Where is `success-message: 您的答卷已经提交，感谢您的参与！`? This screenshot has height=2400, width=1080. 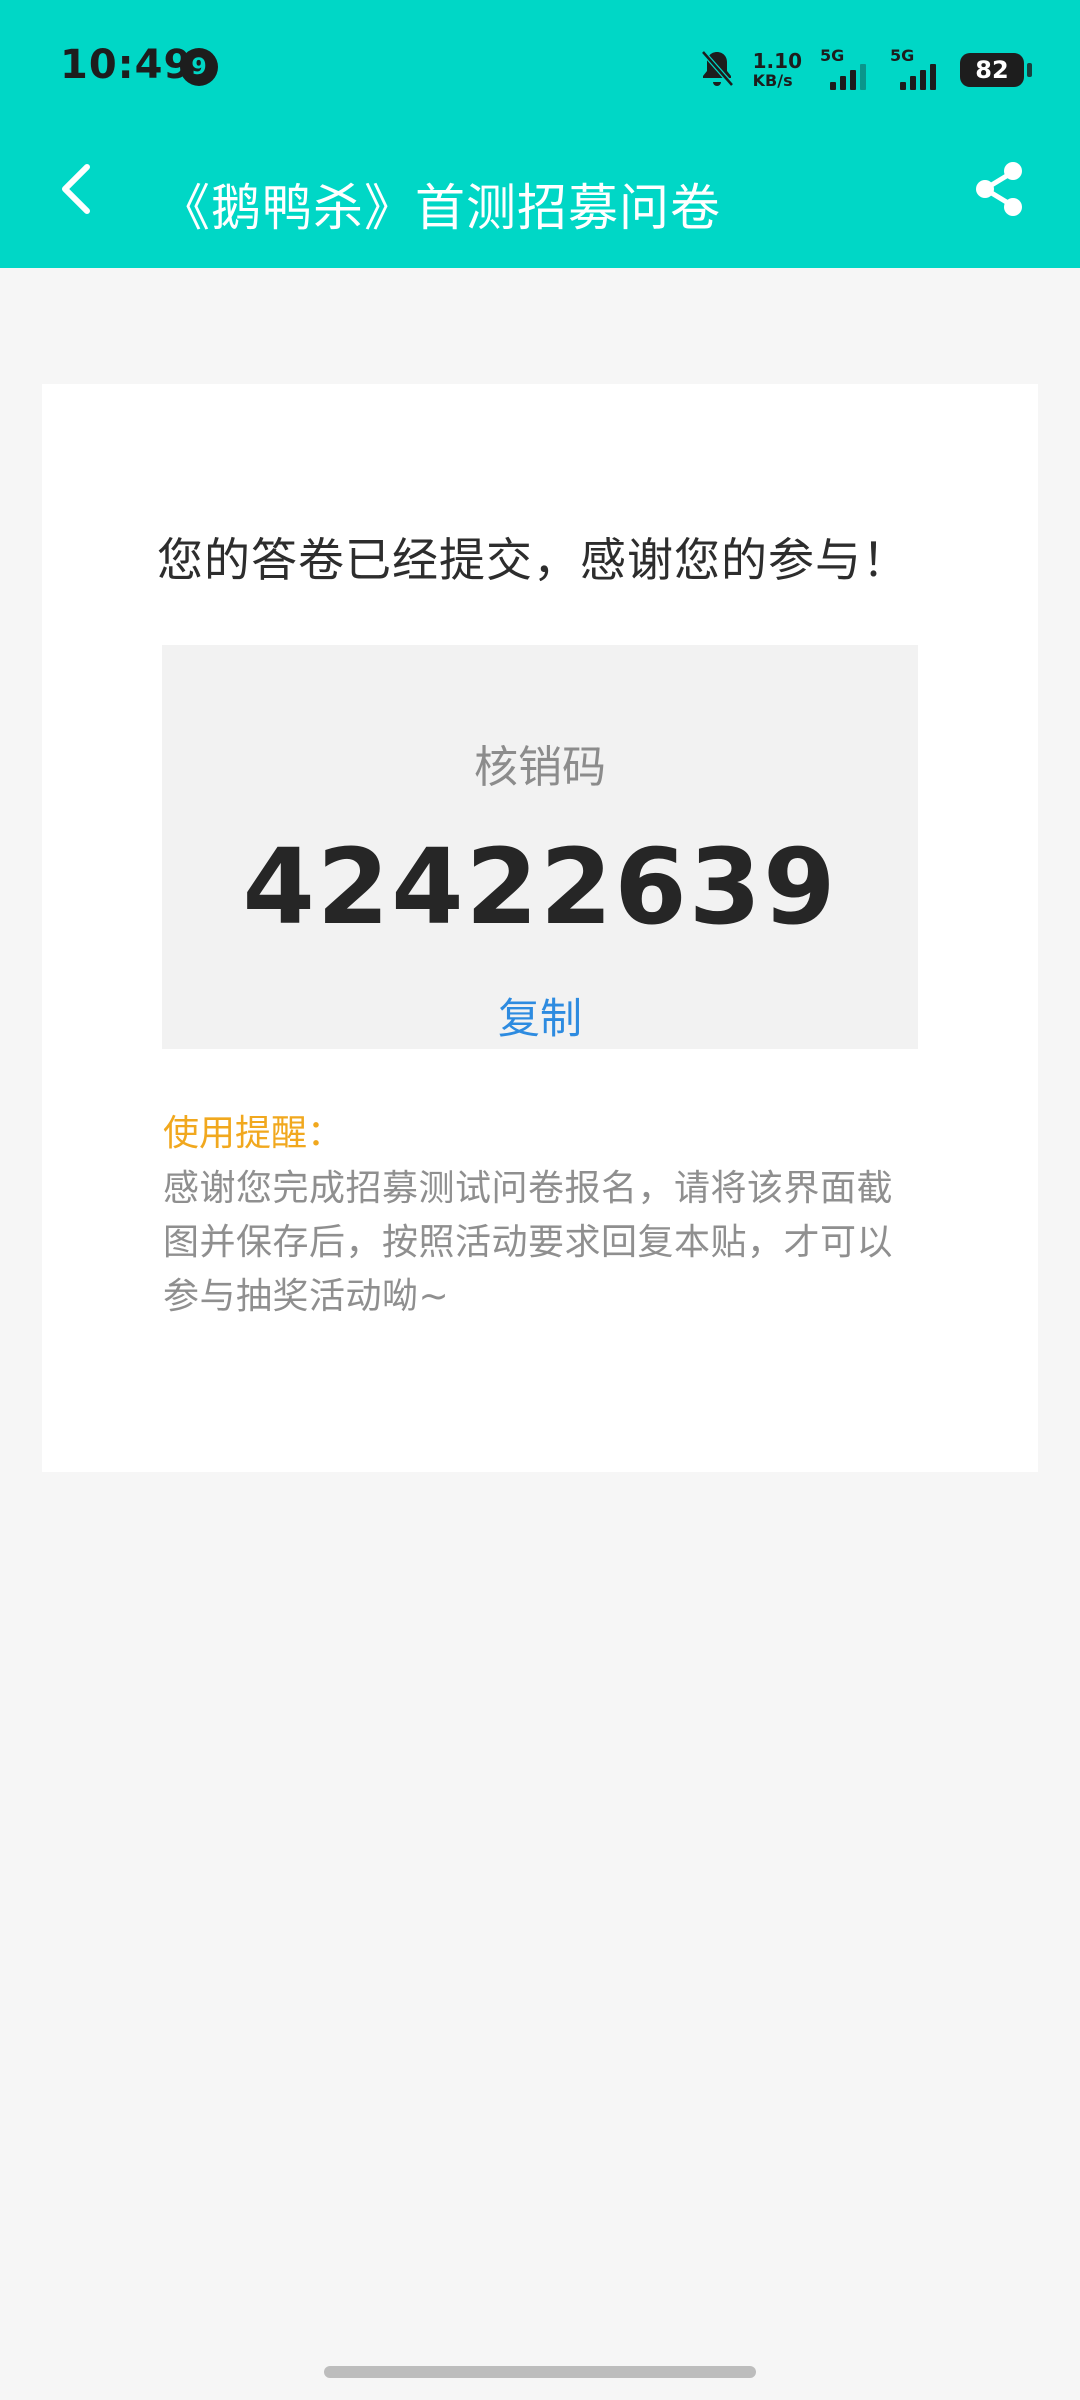 success-message: 您的答卷已经提交，感谢您的参与！ is located at coordinates (533, 560).